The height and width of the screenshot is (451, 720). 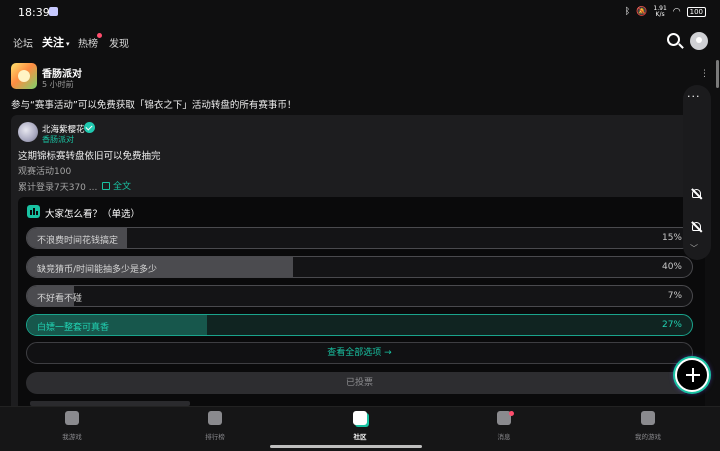 What do you see at coordinates (671, 238) in the screenshot?
I see `poll-option-percent: 15%` at bounding box center [671, 238].